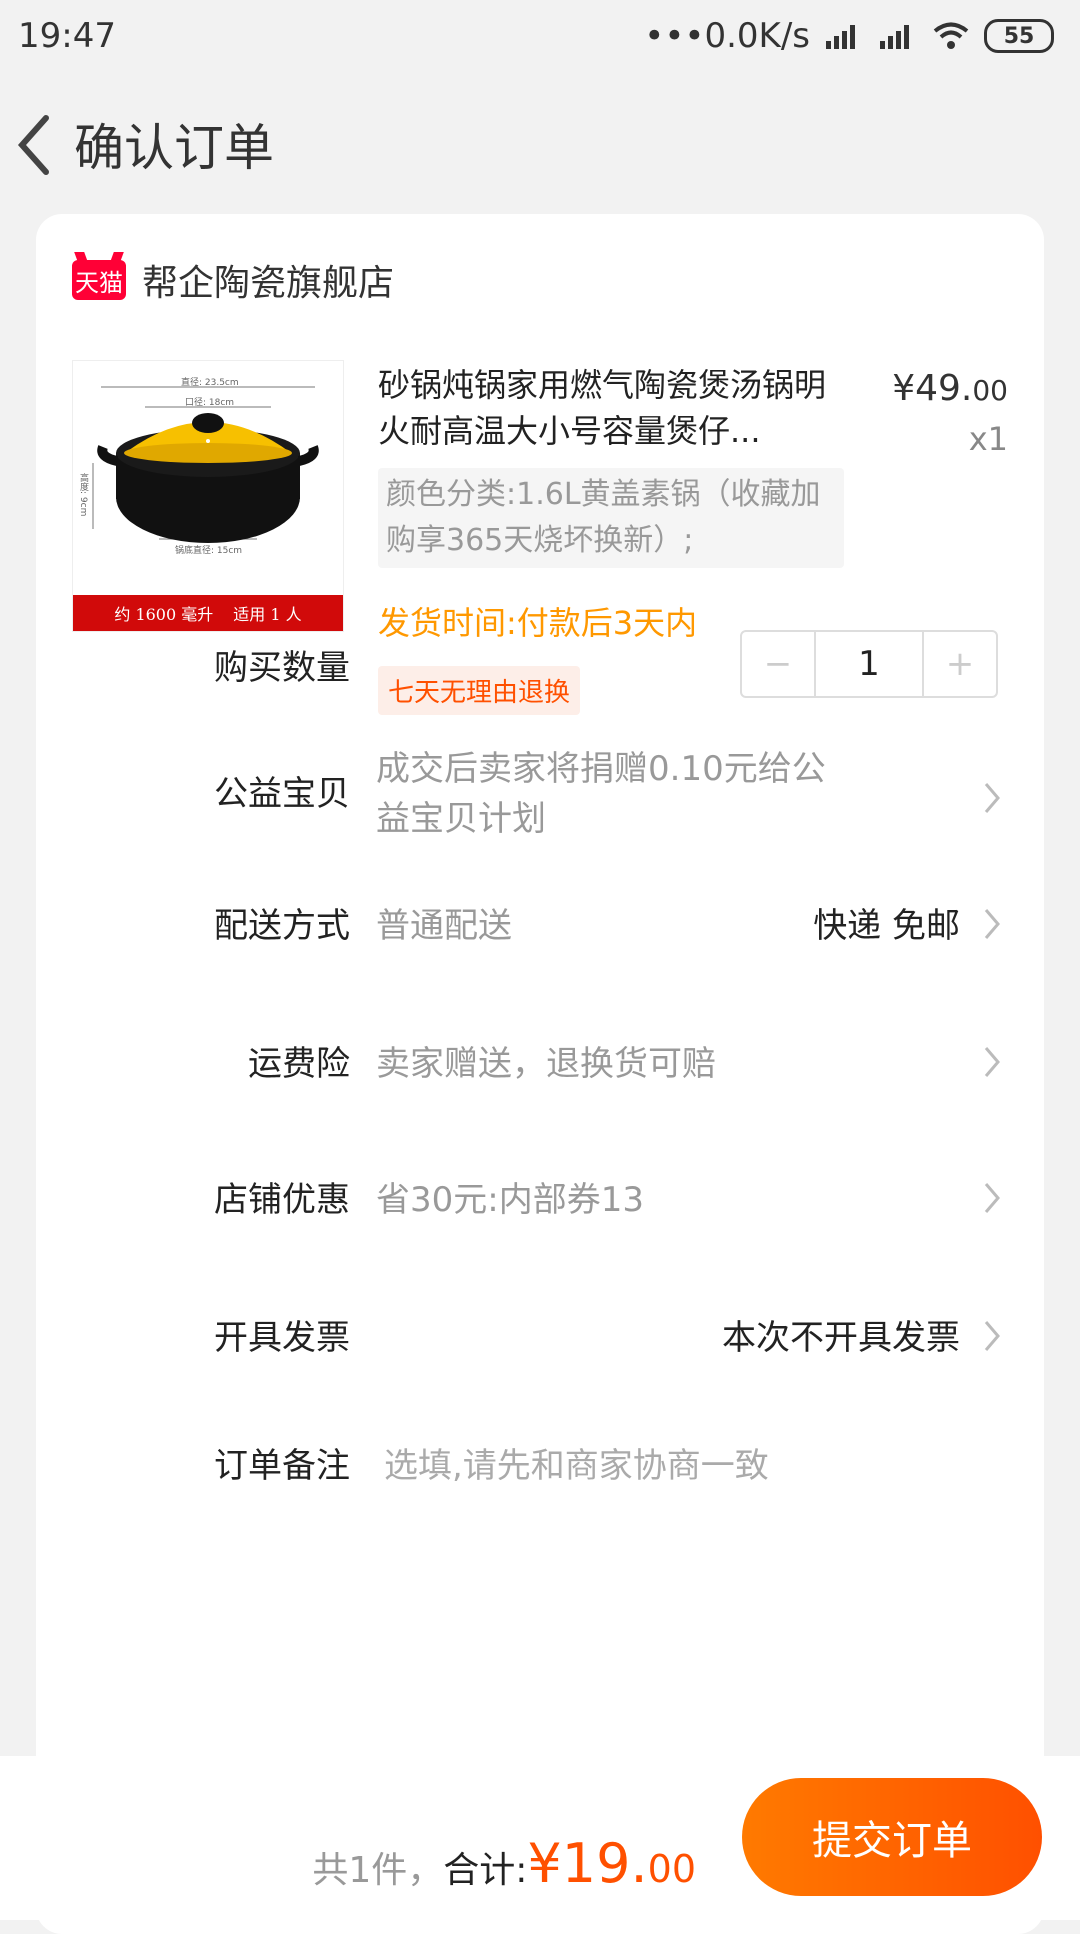 The image size is (1080, 1934). I want to click on delivery-value: 普通配送, so click(444, 926).